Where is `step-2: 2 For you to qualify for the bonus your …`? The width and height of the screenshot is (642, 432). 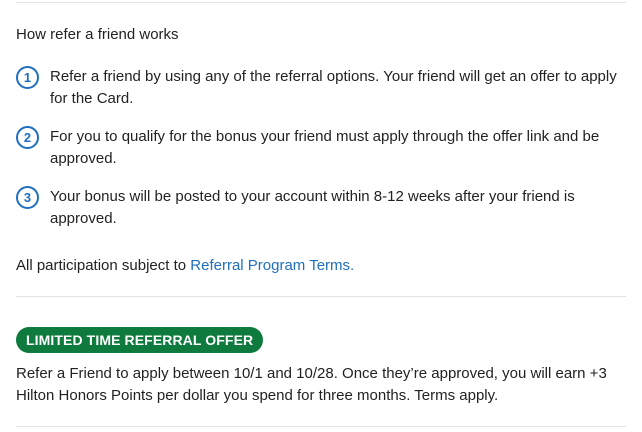 step-2: 2 For you to qualify for the bonus your … is located at coordinates (321, 148).